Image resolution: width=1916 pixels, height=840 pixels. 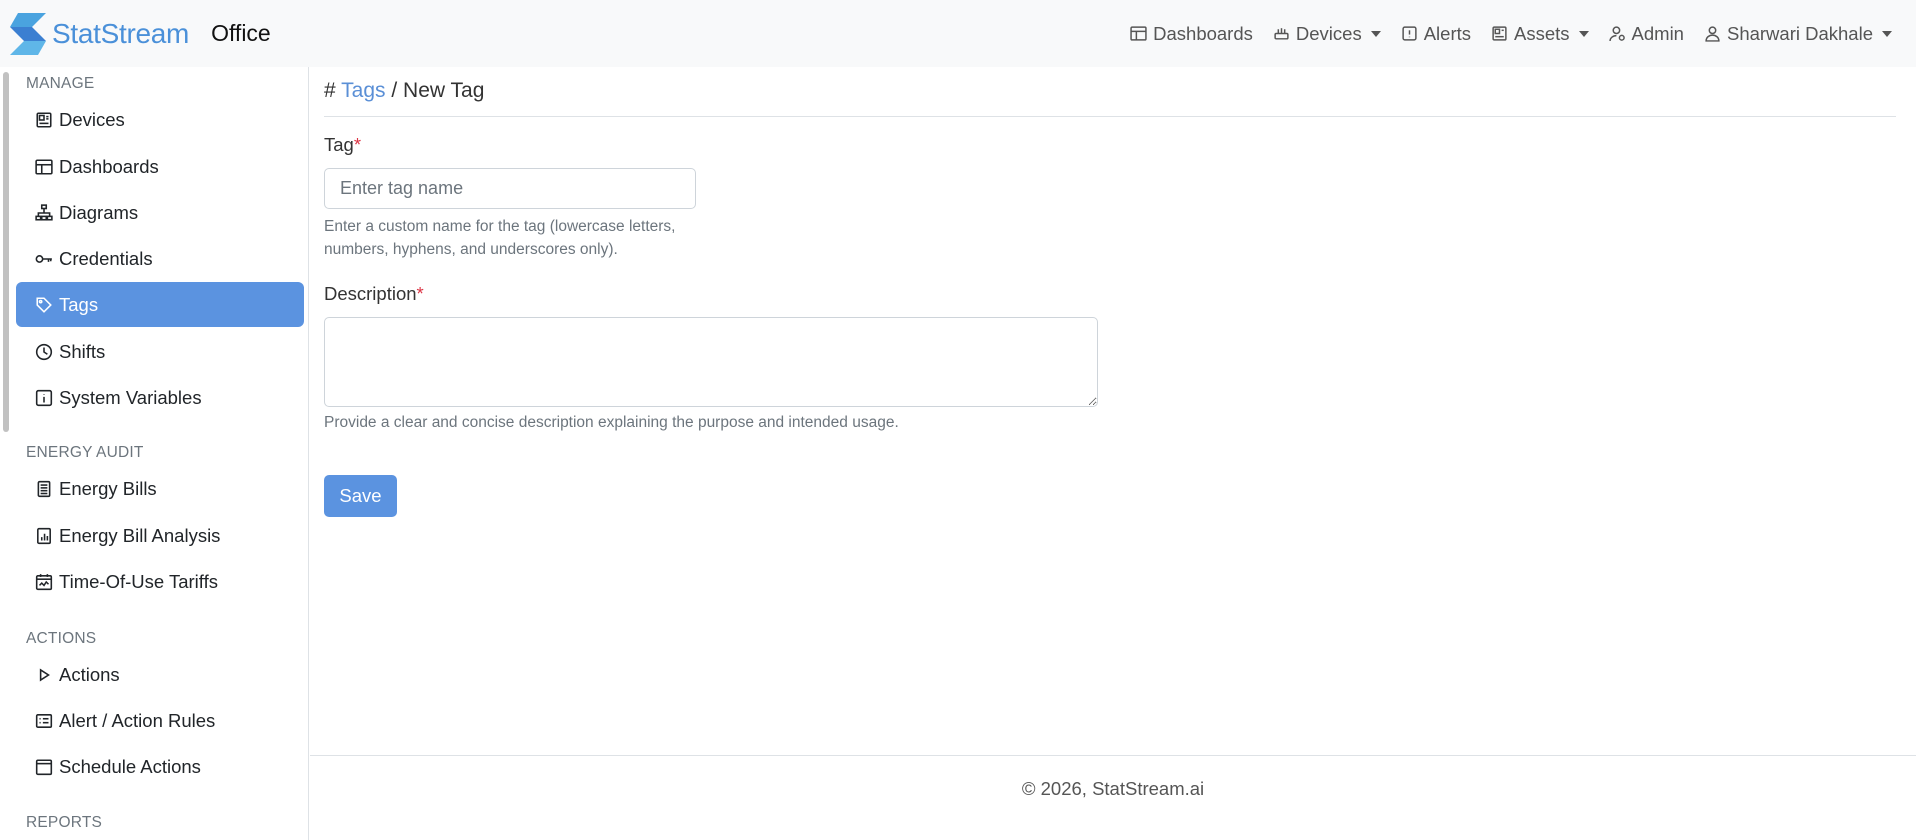 I want to click on description-label-text: Description, so click(x=370, y=293).